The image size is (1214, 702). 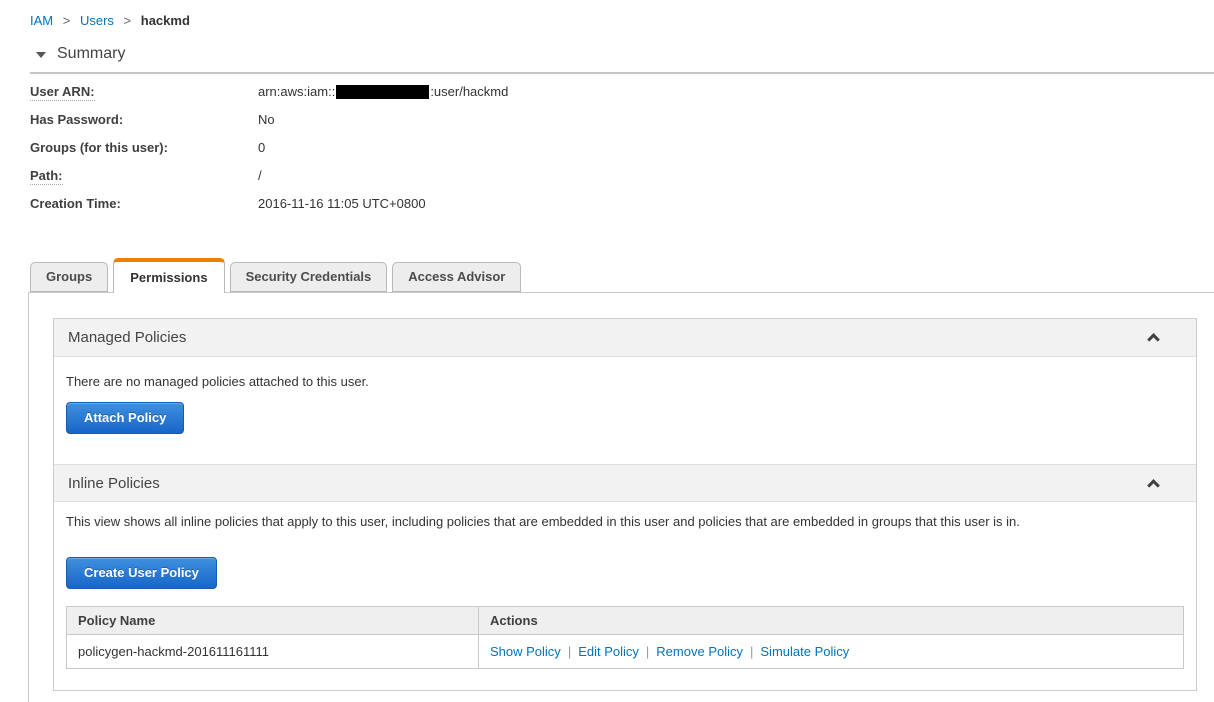 I want to click on breadcrumb-link-users: Users, so click(x=97, y=20).